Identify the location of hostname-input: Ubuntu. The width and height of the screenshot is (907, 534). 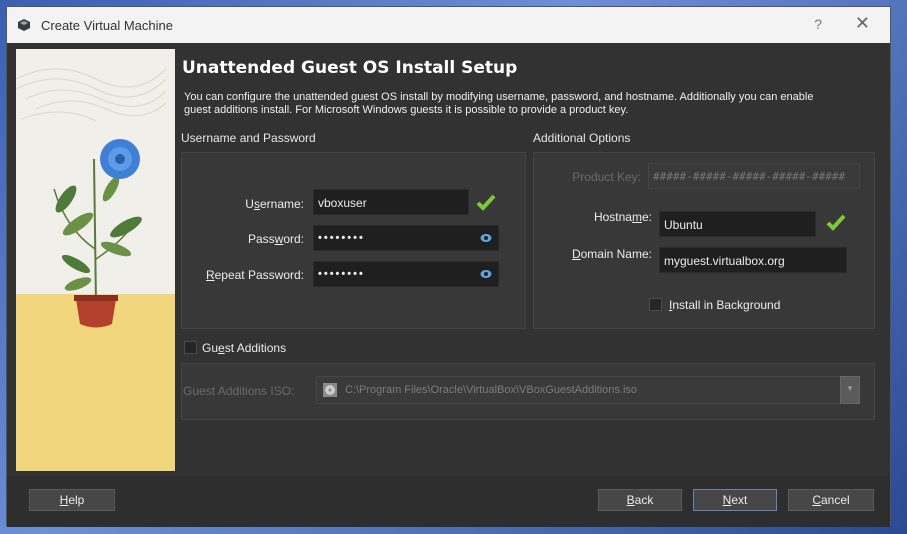
(737, 224).